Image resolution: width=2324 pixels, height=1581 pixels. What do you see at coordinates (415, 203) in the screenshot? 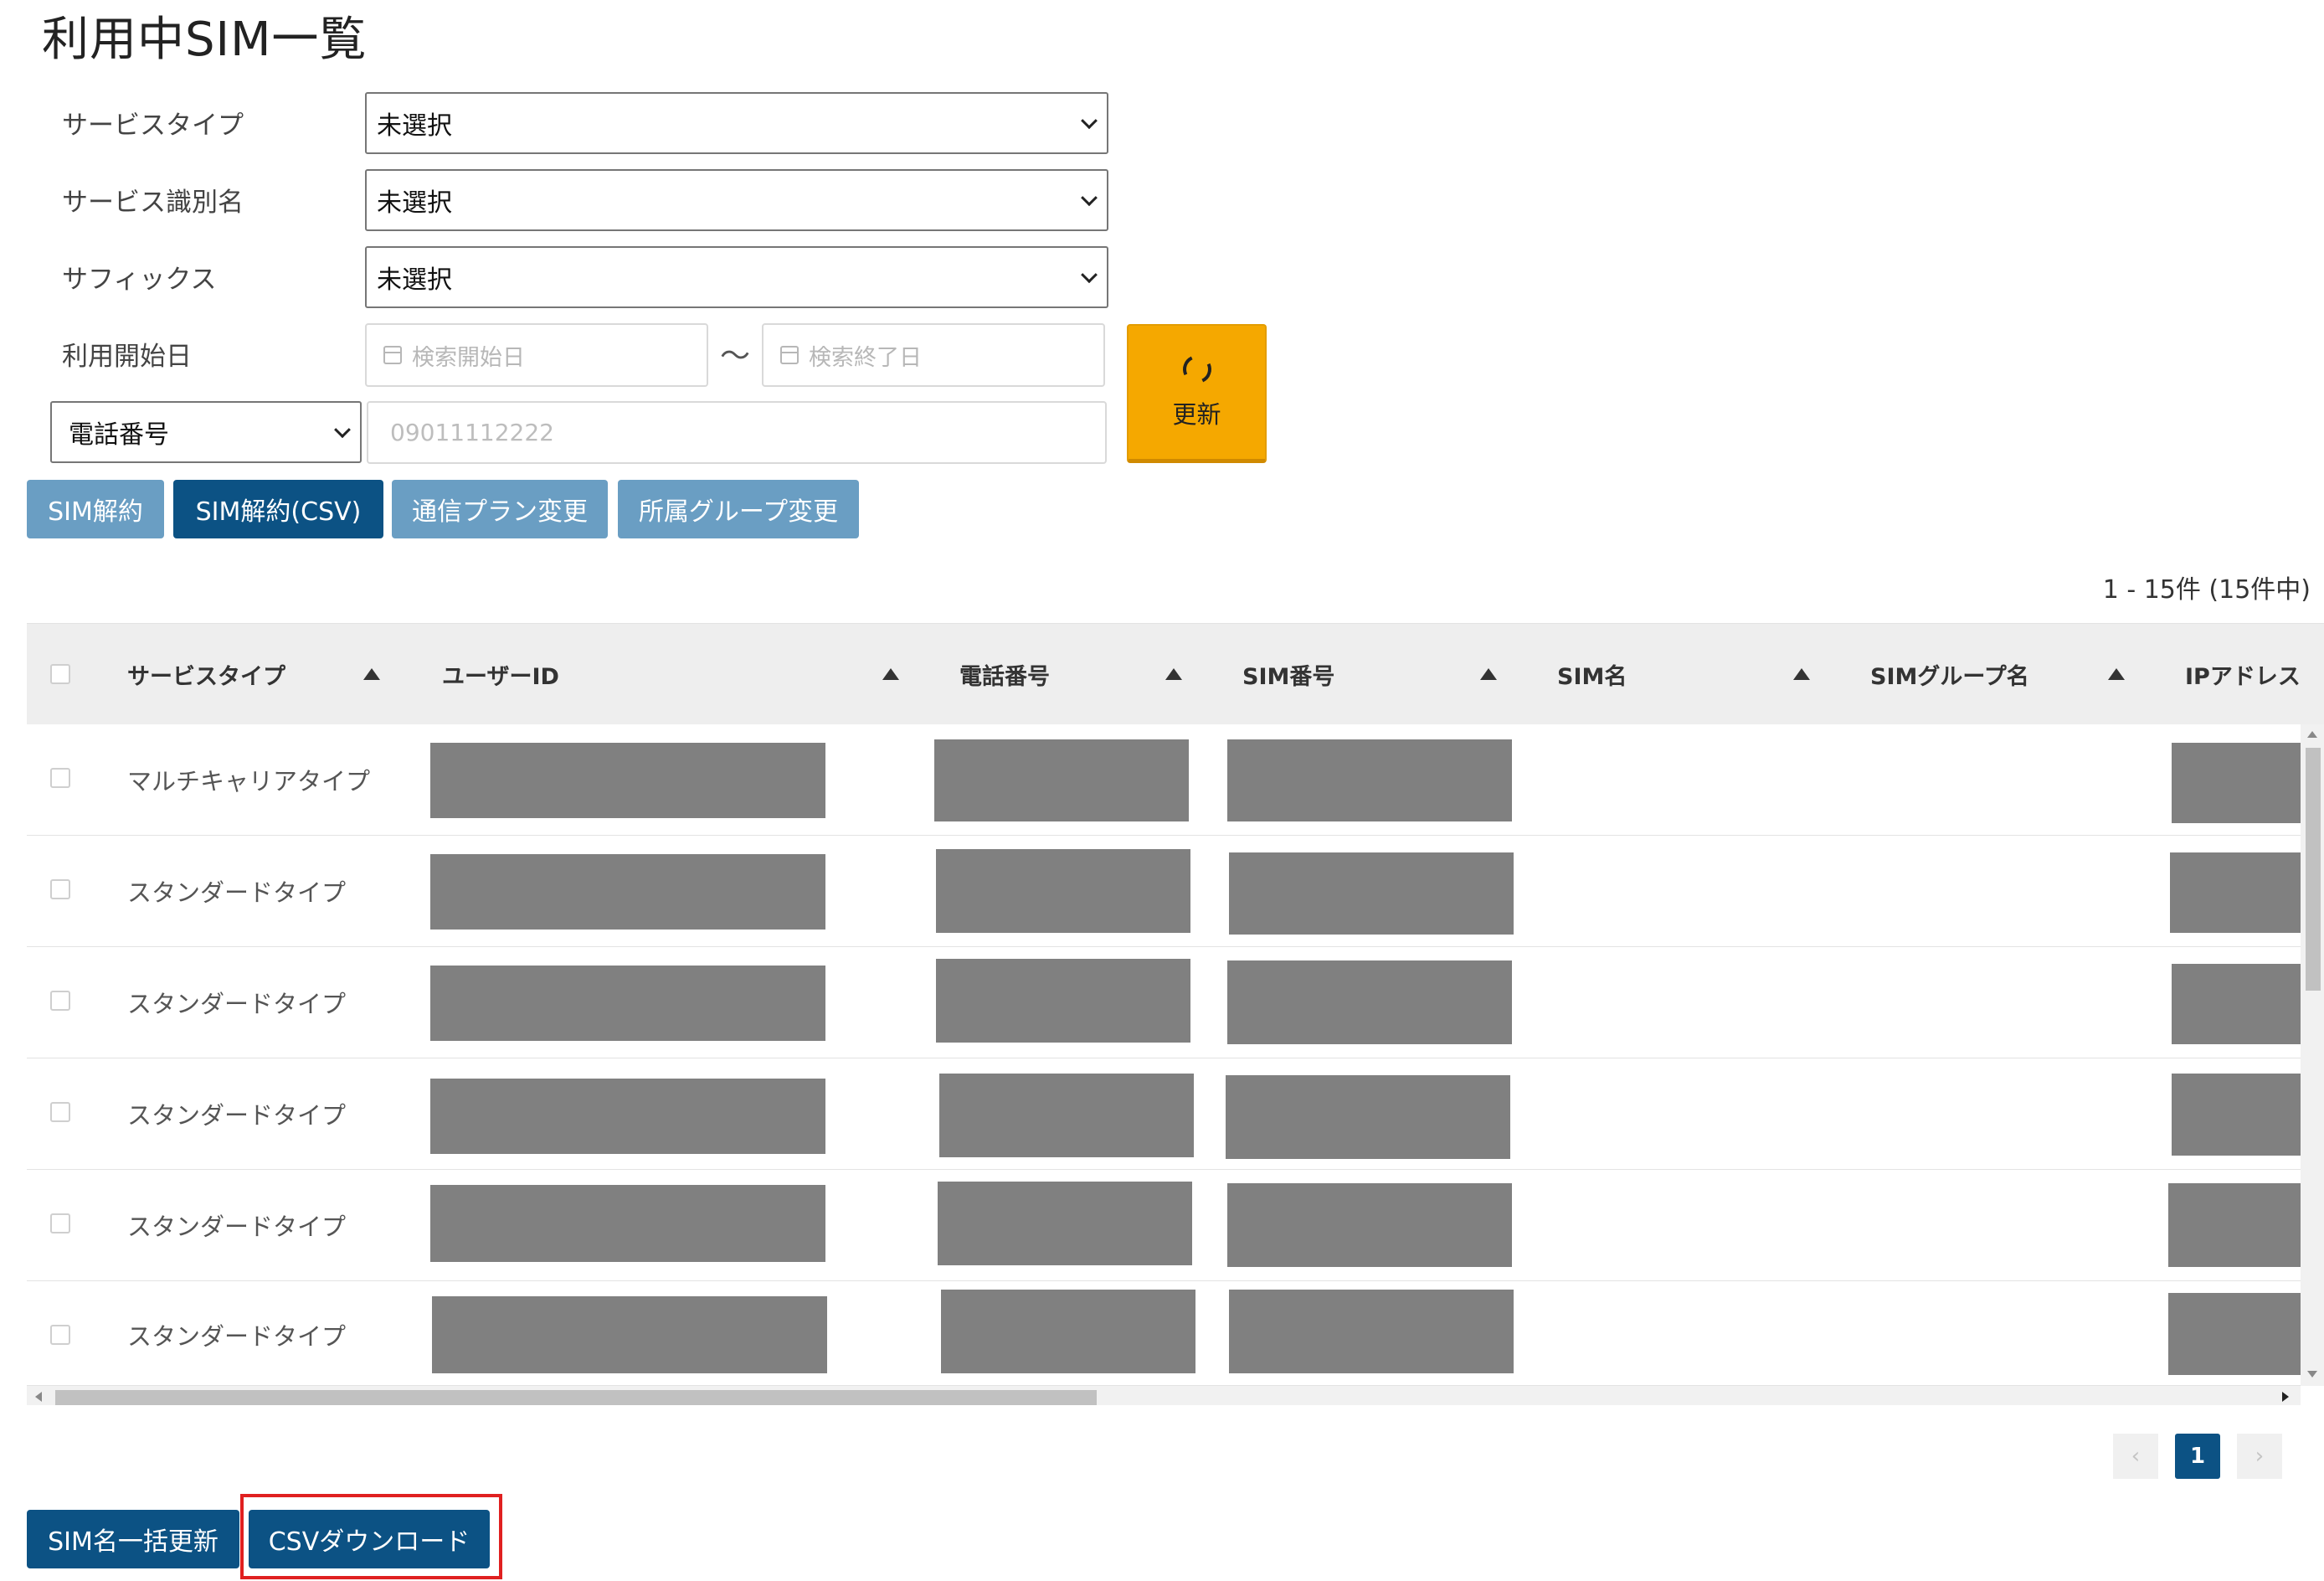
I see `service-name-select-value: 未選択` at bounding box center [415, 203].